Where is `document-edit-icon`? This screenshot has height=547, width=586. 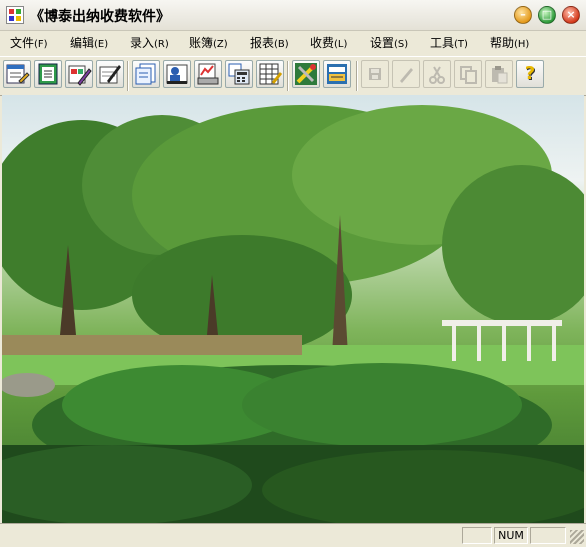
document-edit-icon is located at coordinates (80, 75).